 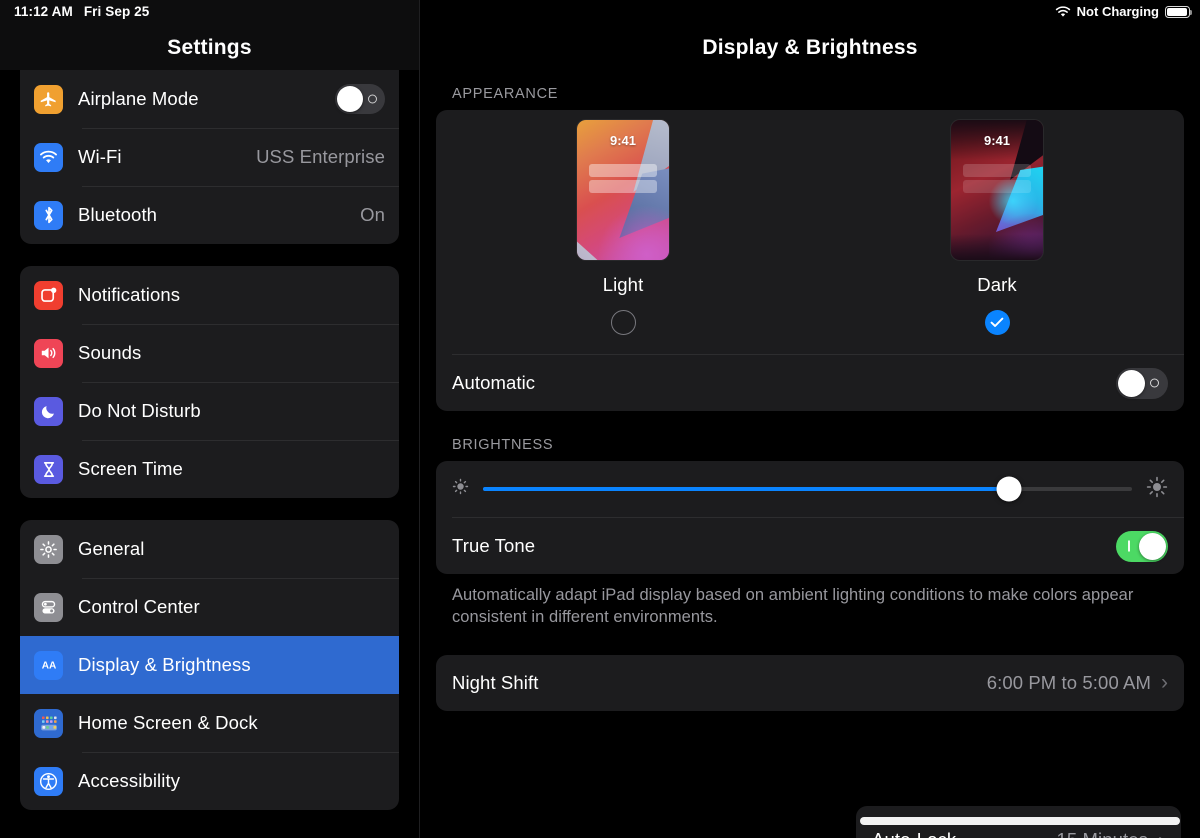 I want to click on sidebar-item-label: Airplane Mode, so click(x=138, y=98).